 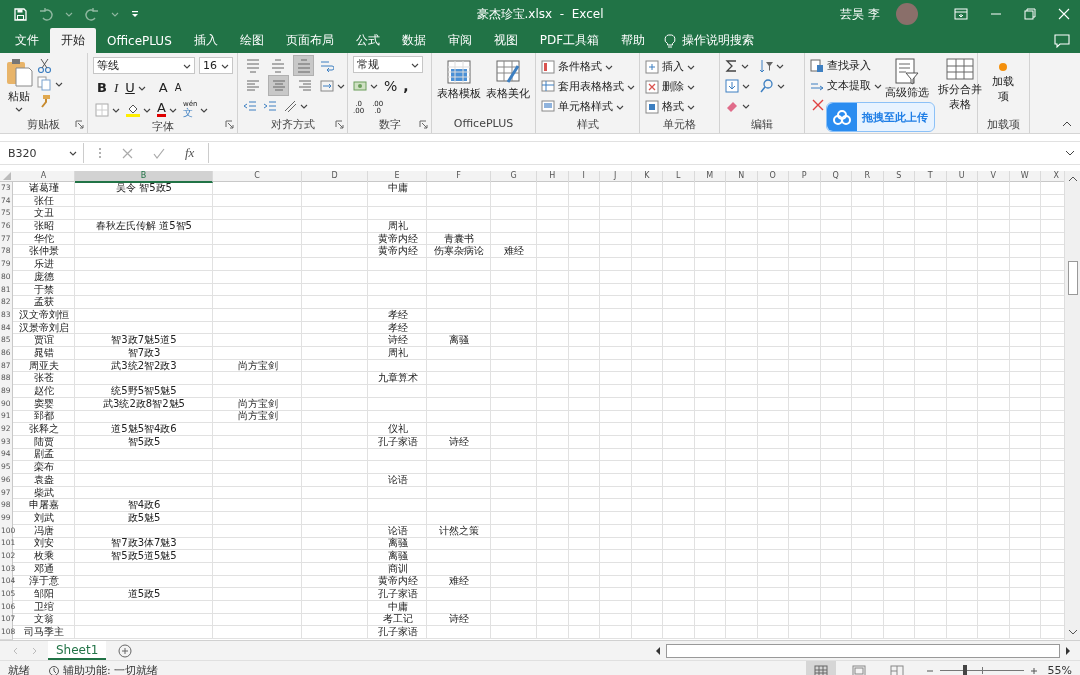 I want to click on ribbon-button: 格式, so click(x=670, y=106).